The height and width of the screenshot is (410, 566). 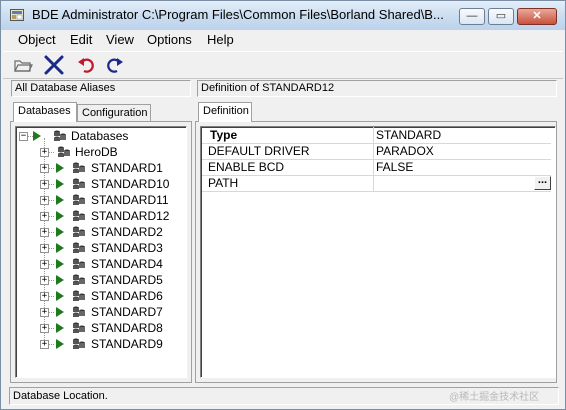 What do you see at coordinates (23, 65) in the screenshot?
I see `open-folder-icon` at bounding box center [23, 65].